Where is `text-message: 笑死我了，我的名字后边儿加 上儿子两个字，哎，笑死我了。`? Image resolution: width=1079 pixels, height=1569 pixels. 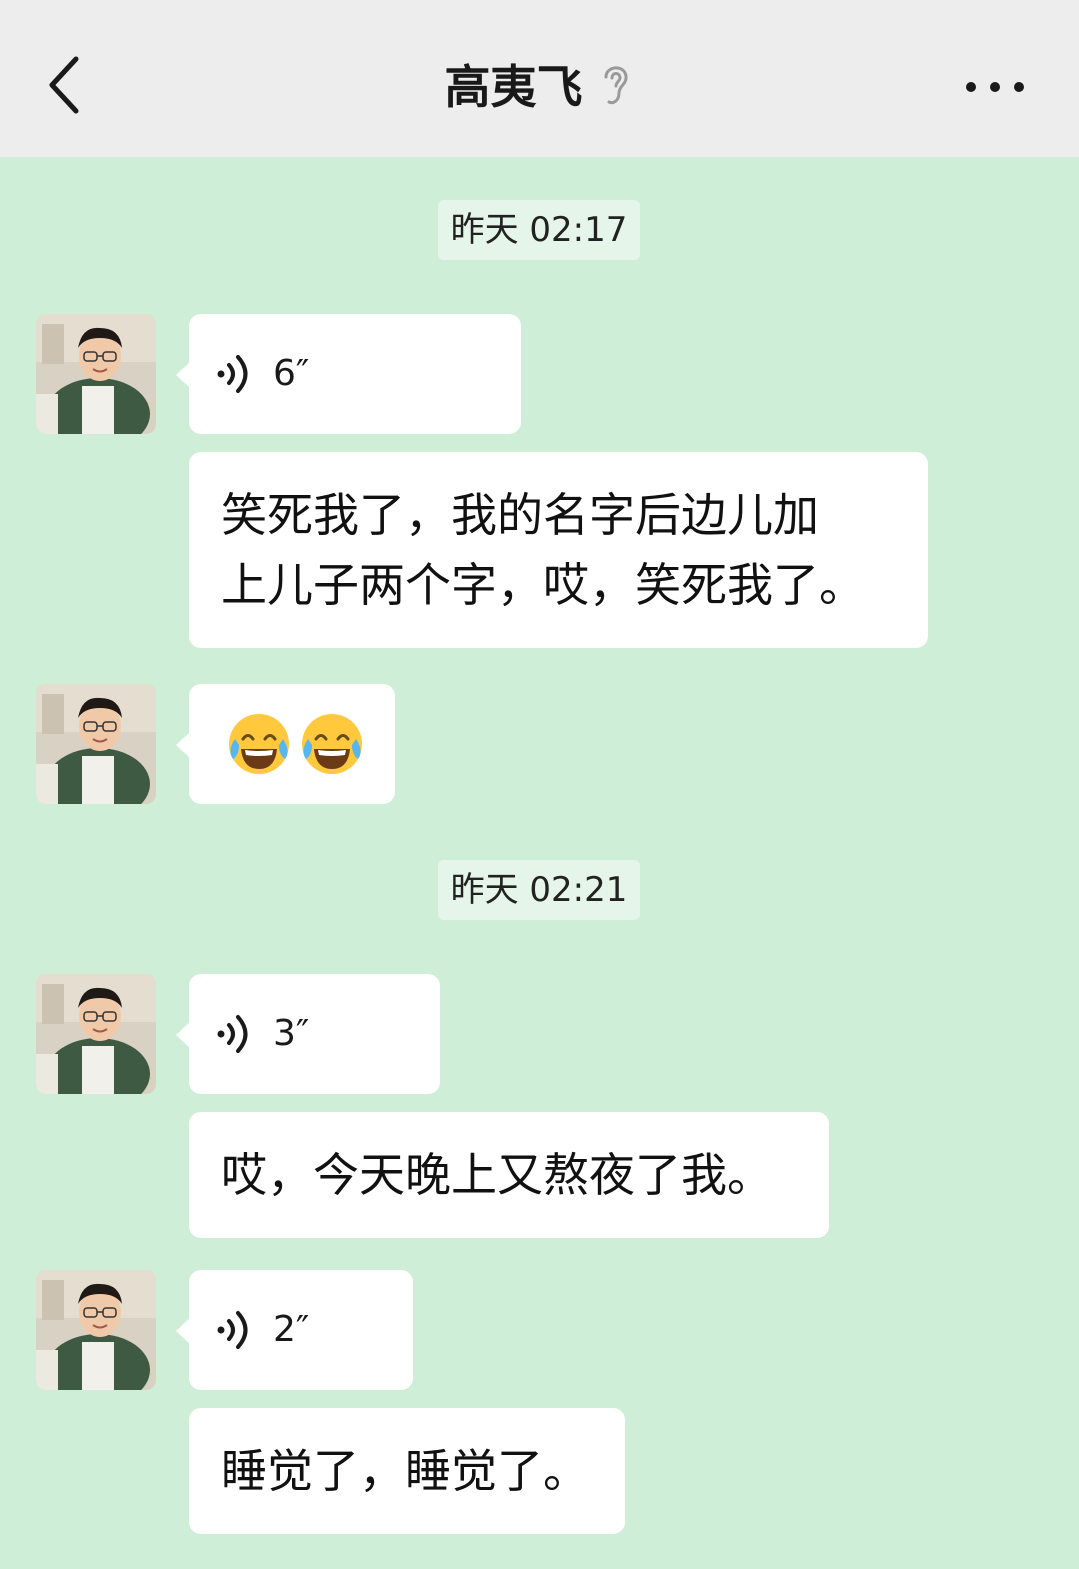 text-message: 笑死我了，我的名字后边儿加 上儿子两个字，哎，笑死我了。 is located at coordinates (558, 550).